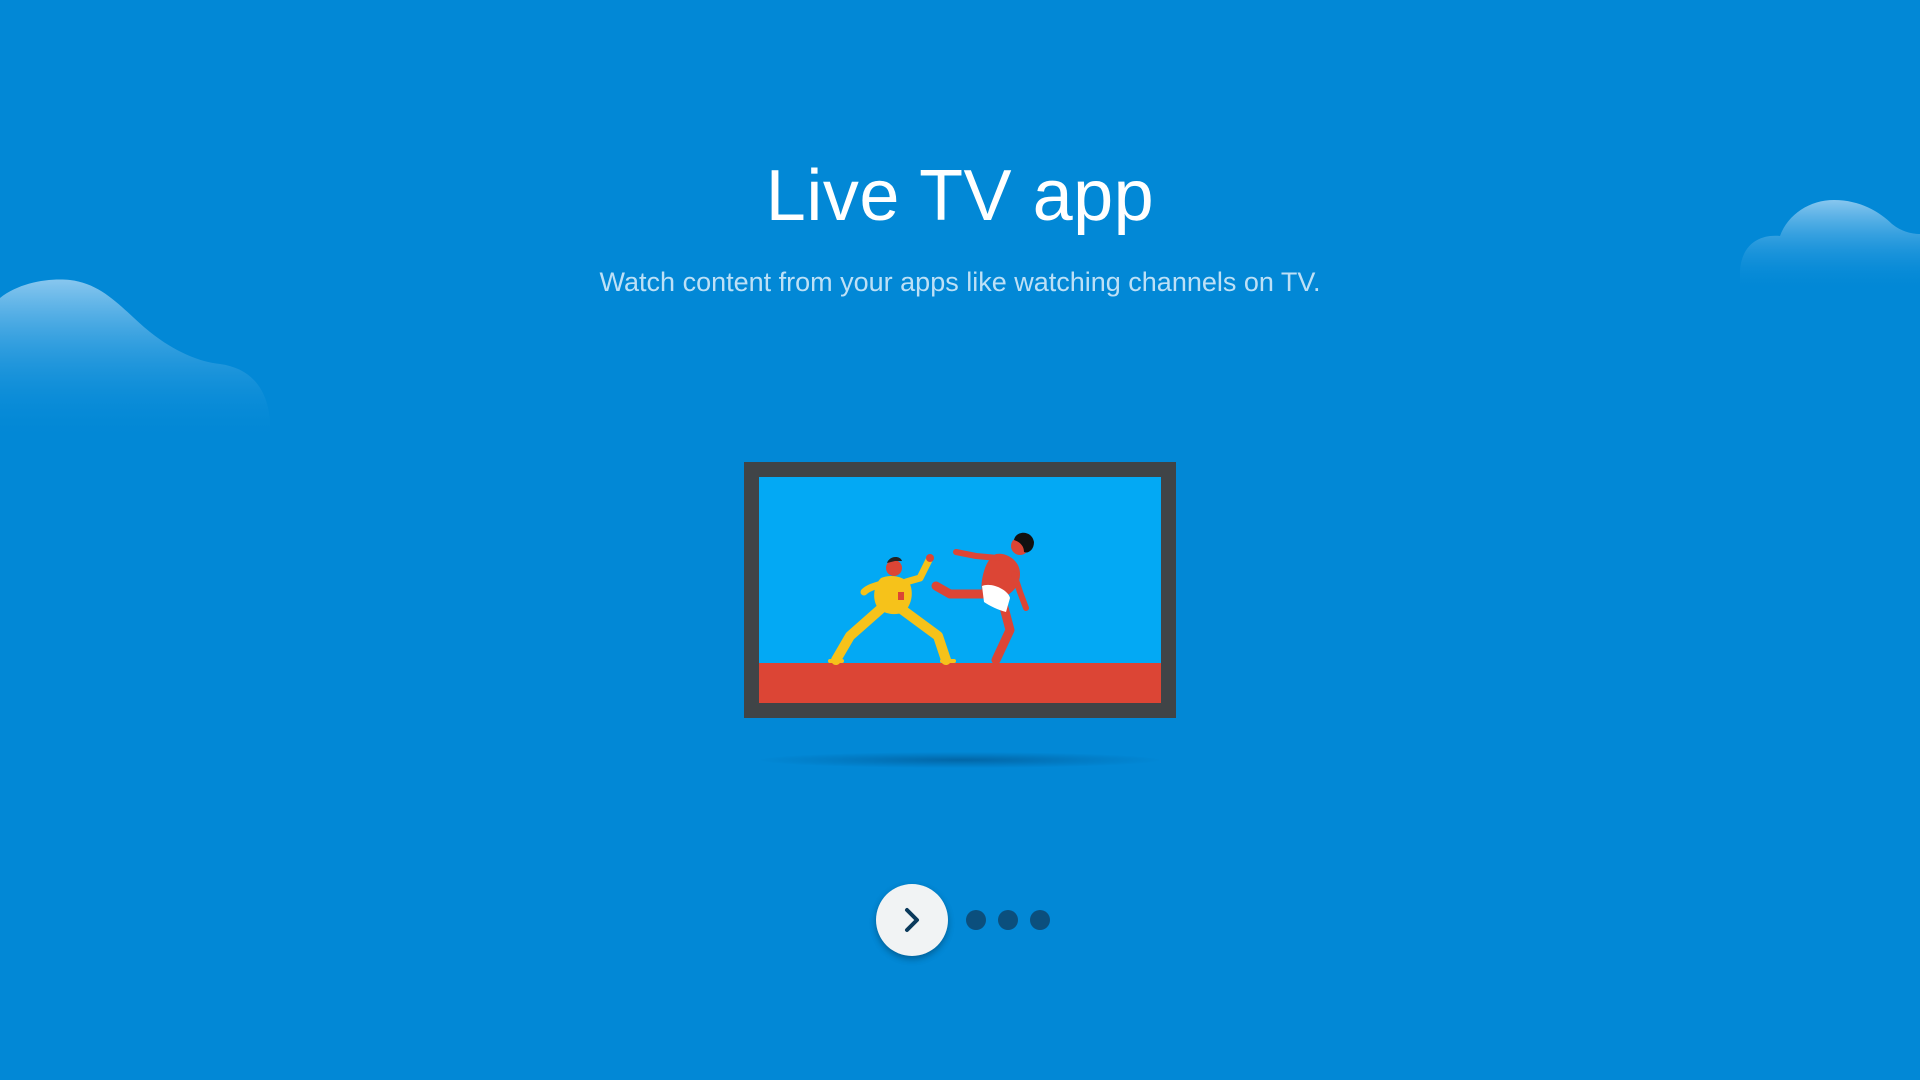  I want to click on page-title: Live TV app, so click(960, 196).